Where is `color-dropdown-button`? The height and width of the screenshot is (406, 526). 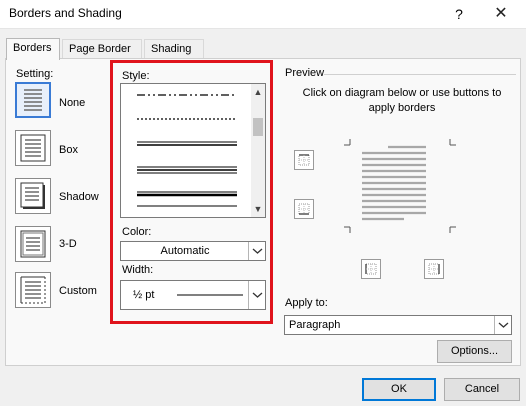 color-dropdown-button is located at coordinates (256, 251).